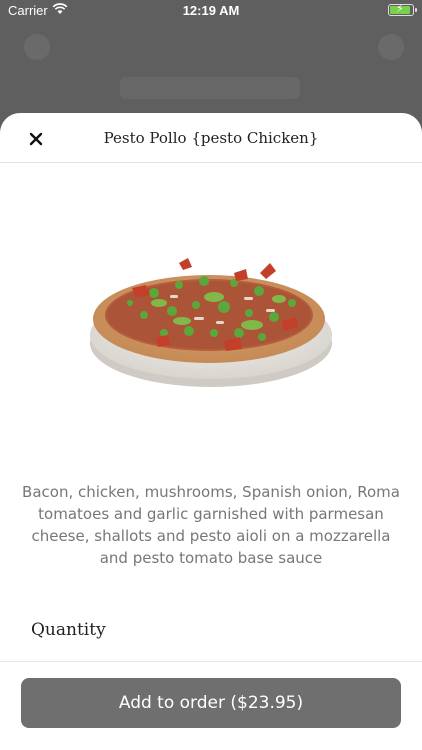 The height and width of the screenshot is (750, 422). Describe the element at coordinates (211, 322) in the screenshot. I see `pizza-image` at that location.